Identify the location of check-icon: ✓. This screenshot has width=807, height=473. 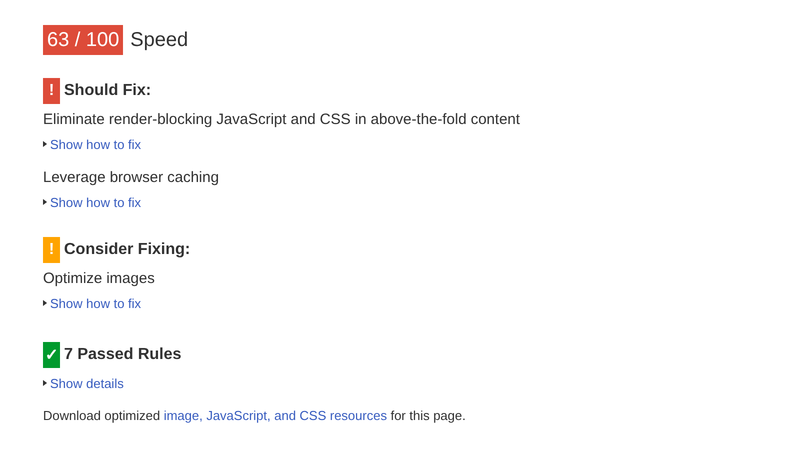
(51, 355).